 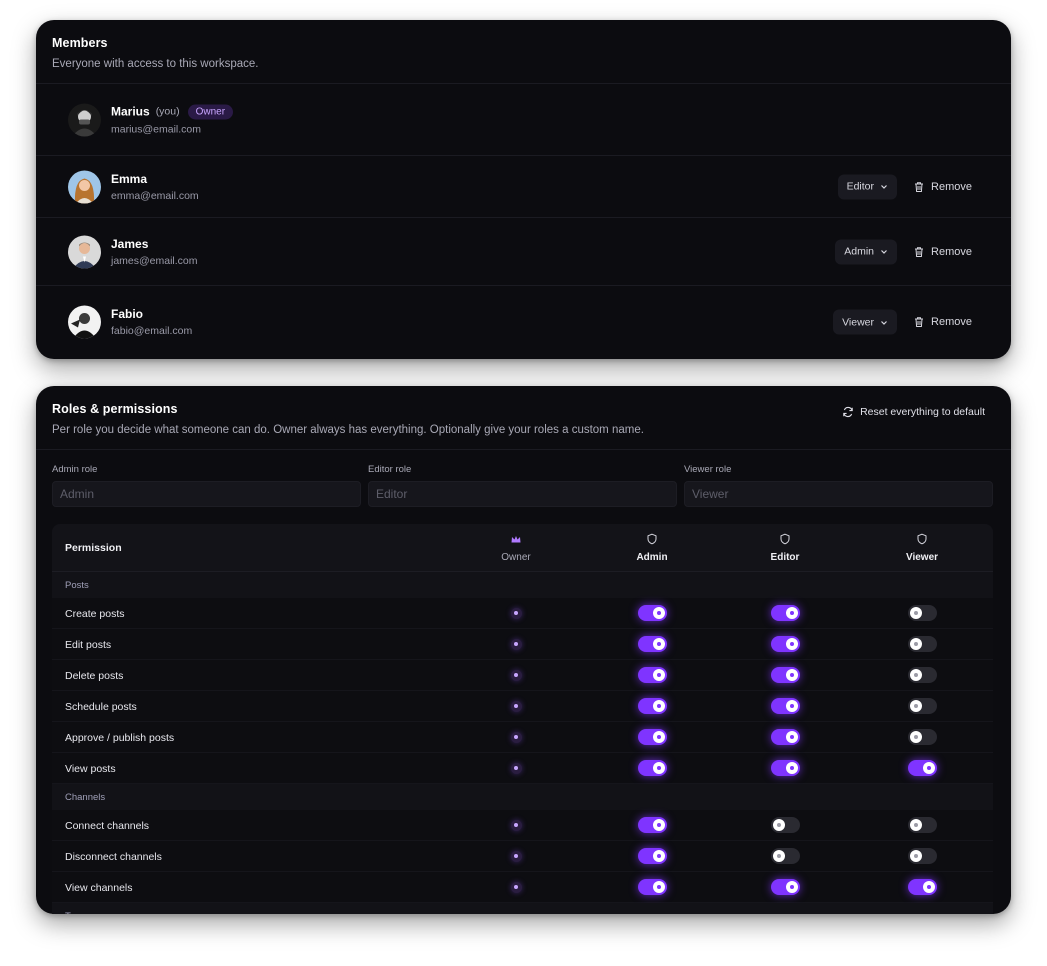 What do you see at coordinates (867, 186) in the screenshot?
I see `role-select: Editor` at bounding box center [867, 186].